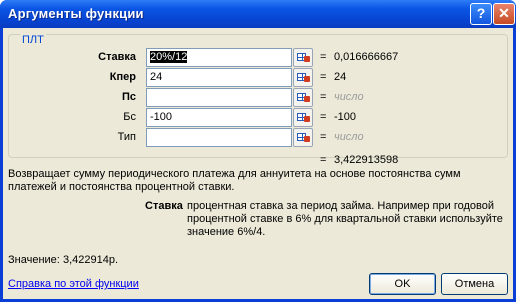 This screenshot has height=302, width=516. Describe the element at coordinates (345, 117) in the screenshot. I see `arg-result-fv: -100` at that location.